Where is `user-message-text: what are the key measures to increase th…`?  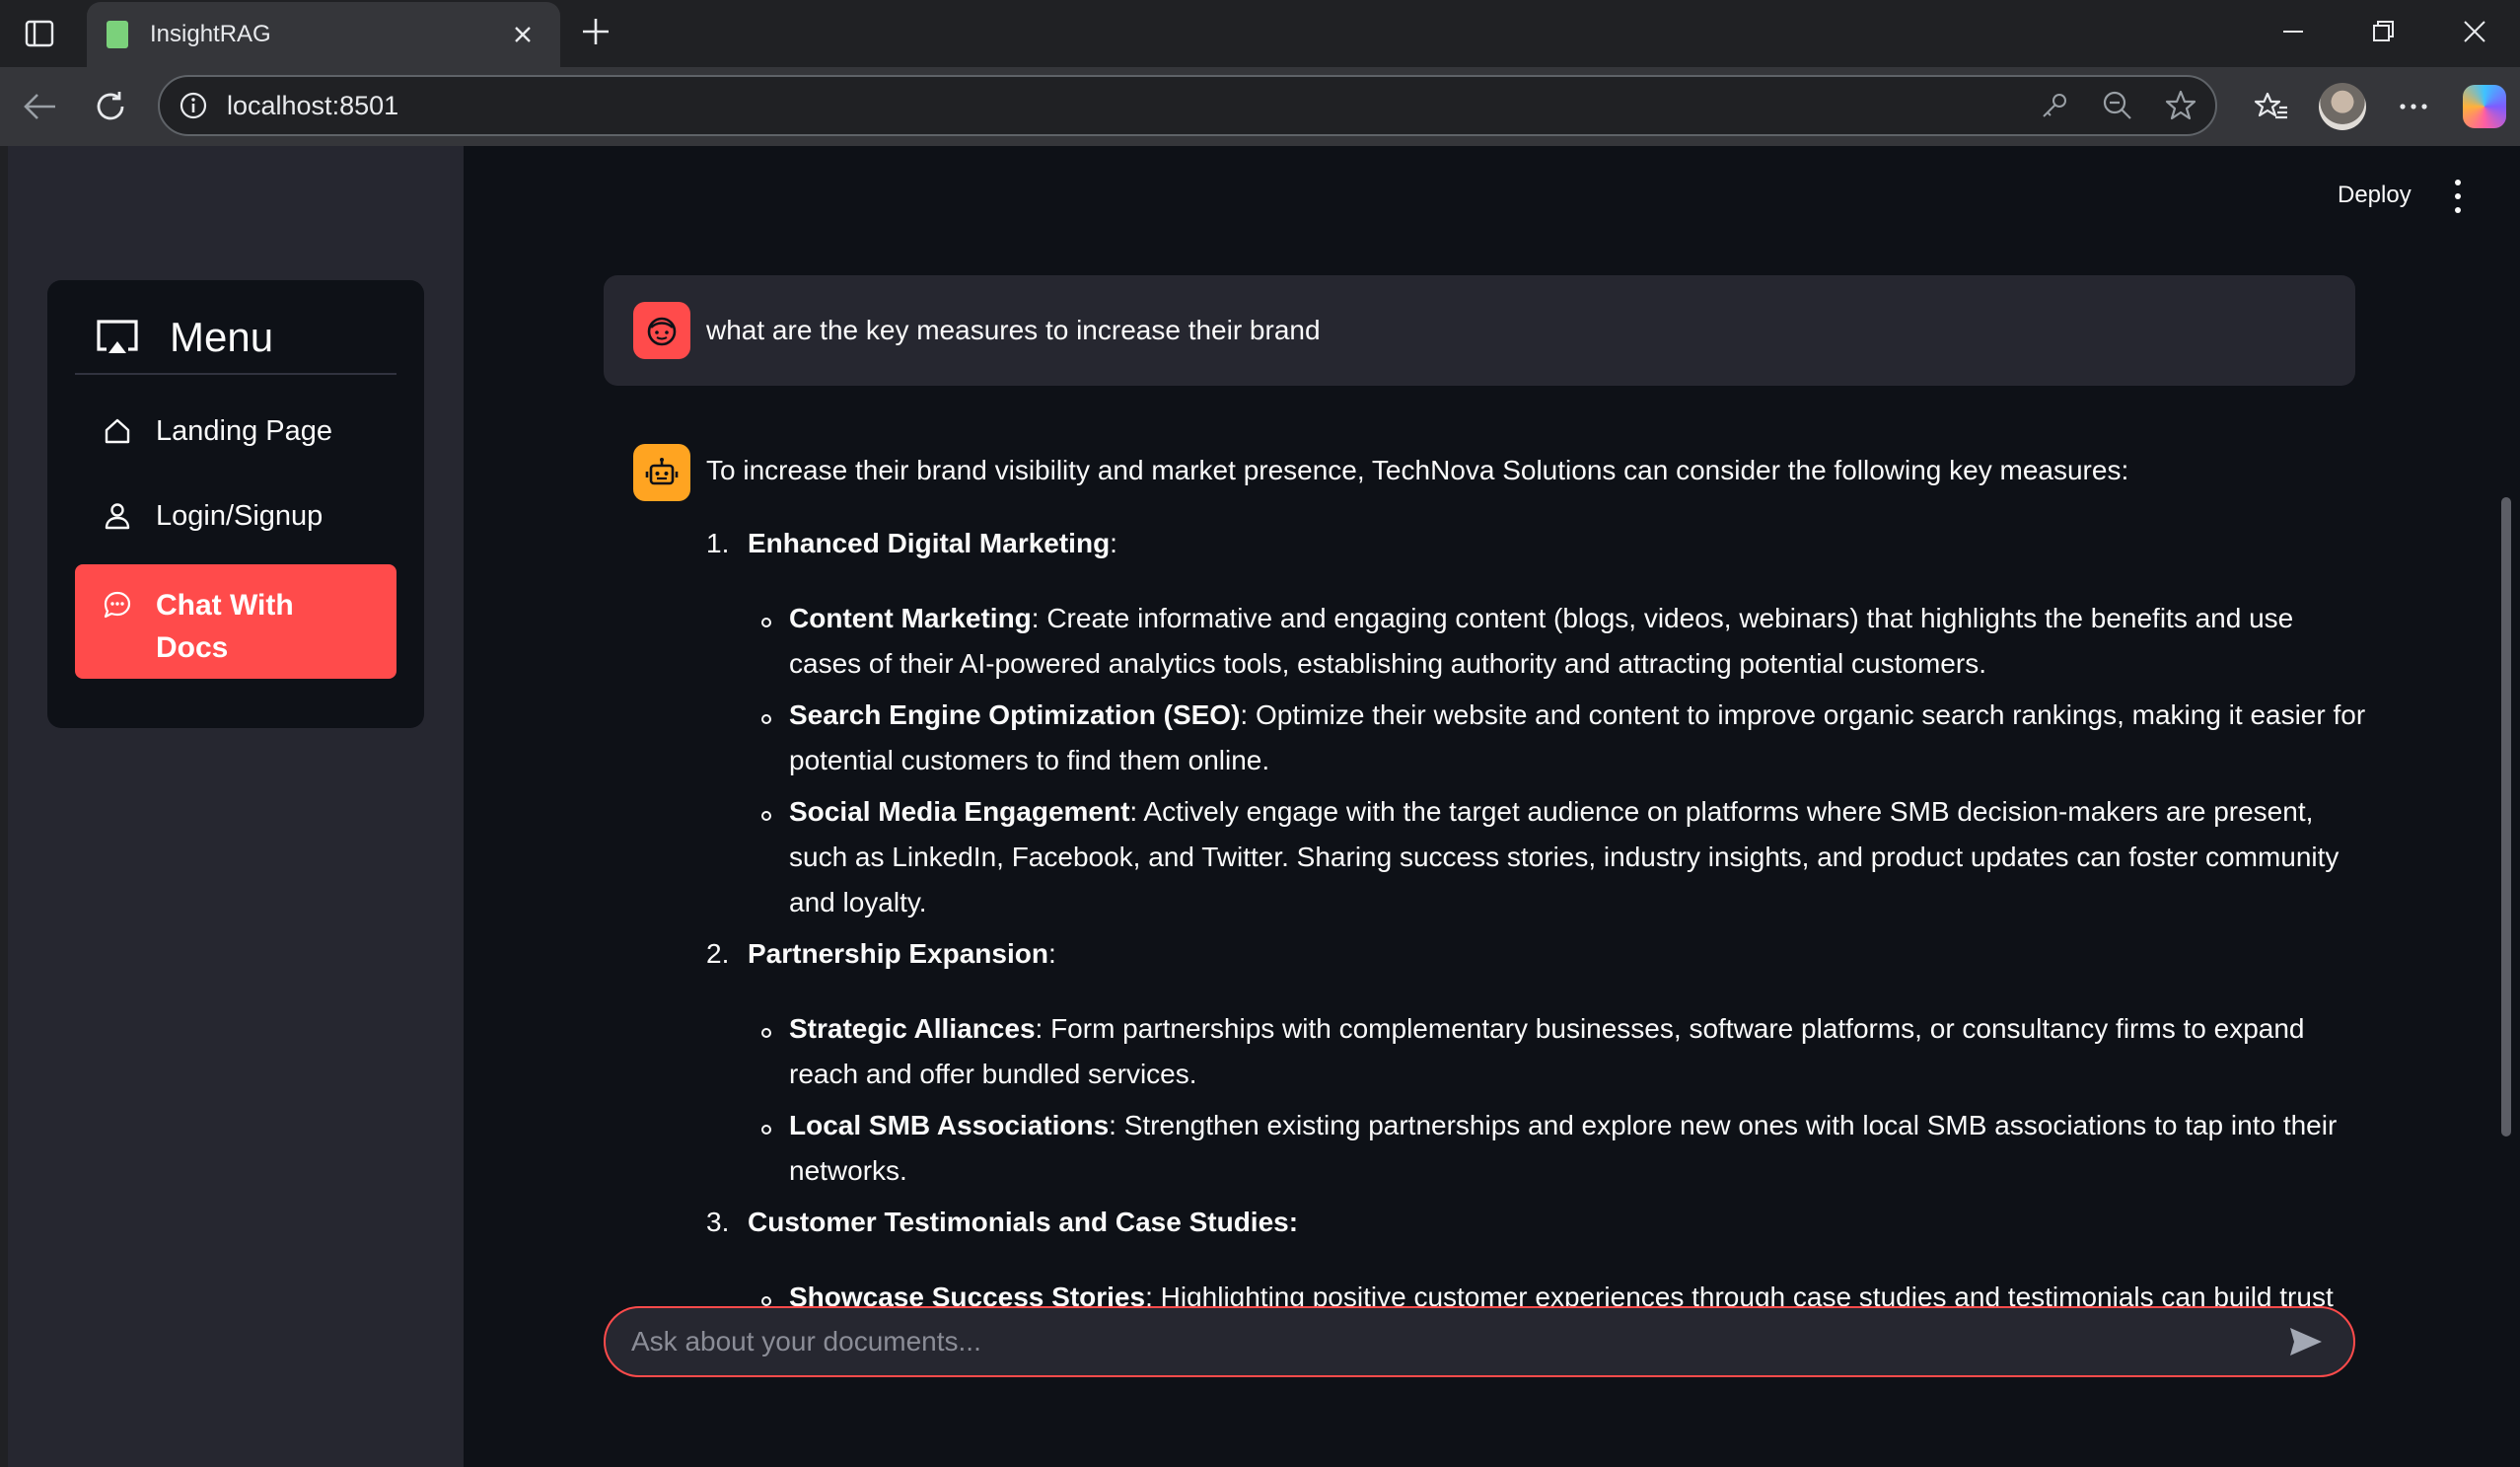
user-message-text: what are the key measures to increase th… is located at coordinates (1013, 330).